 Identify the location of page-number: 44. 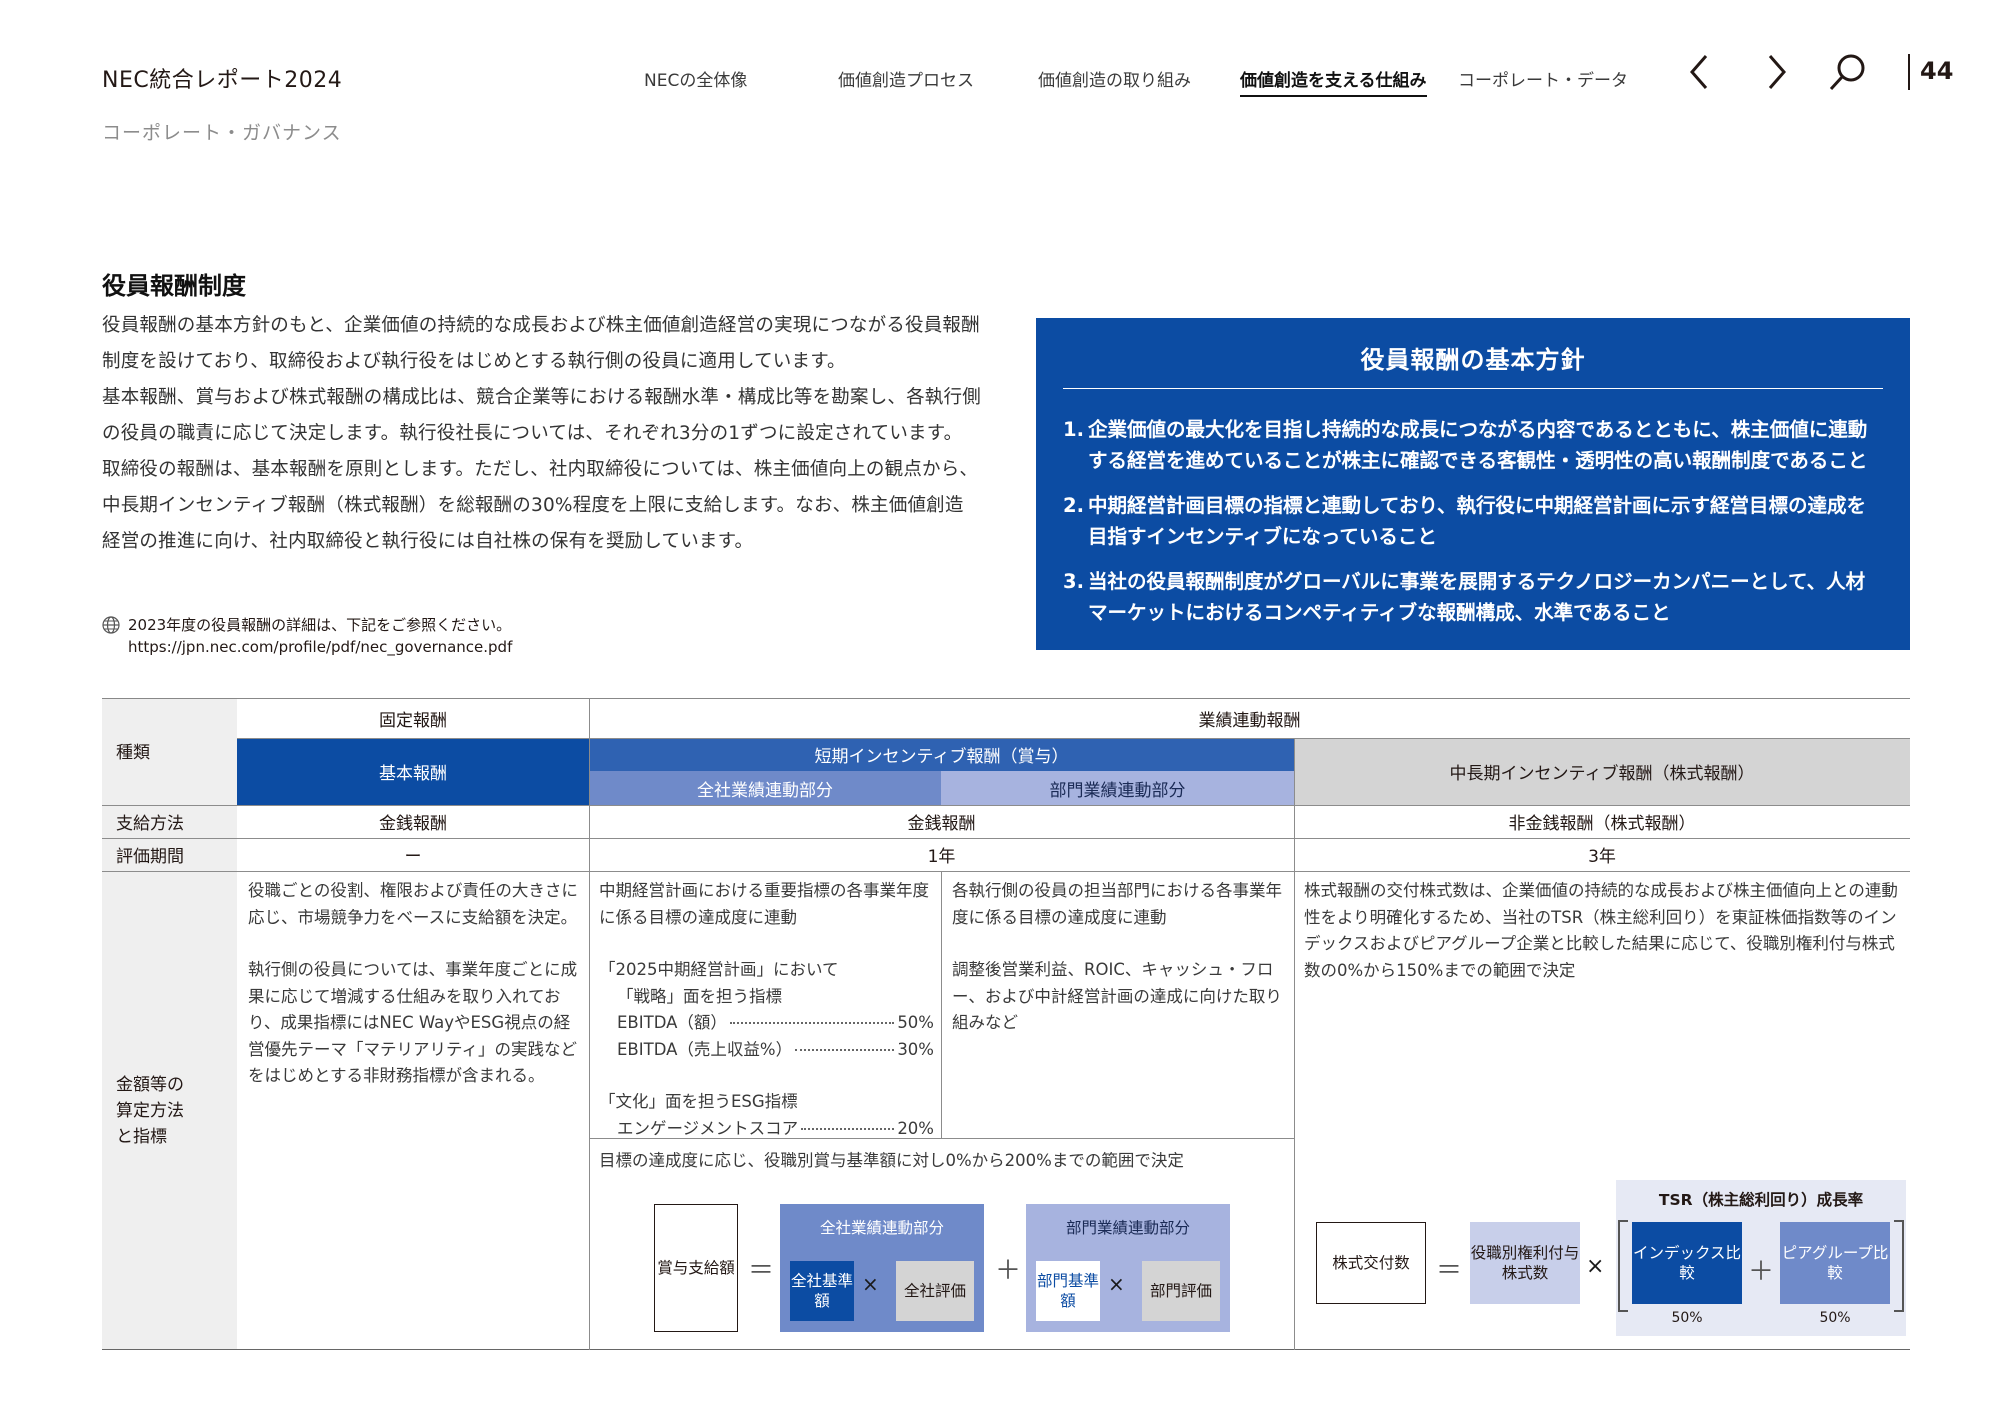
(1937, 71).